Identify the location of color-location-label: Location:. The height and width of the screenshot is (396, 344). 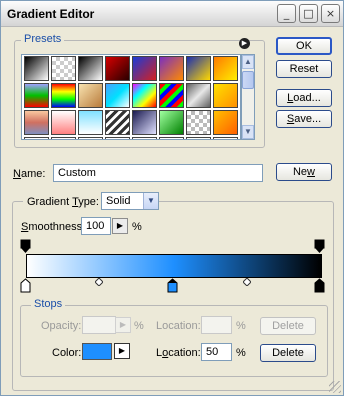
(178, 353).